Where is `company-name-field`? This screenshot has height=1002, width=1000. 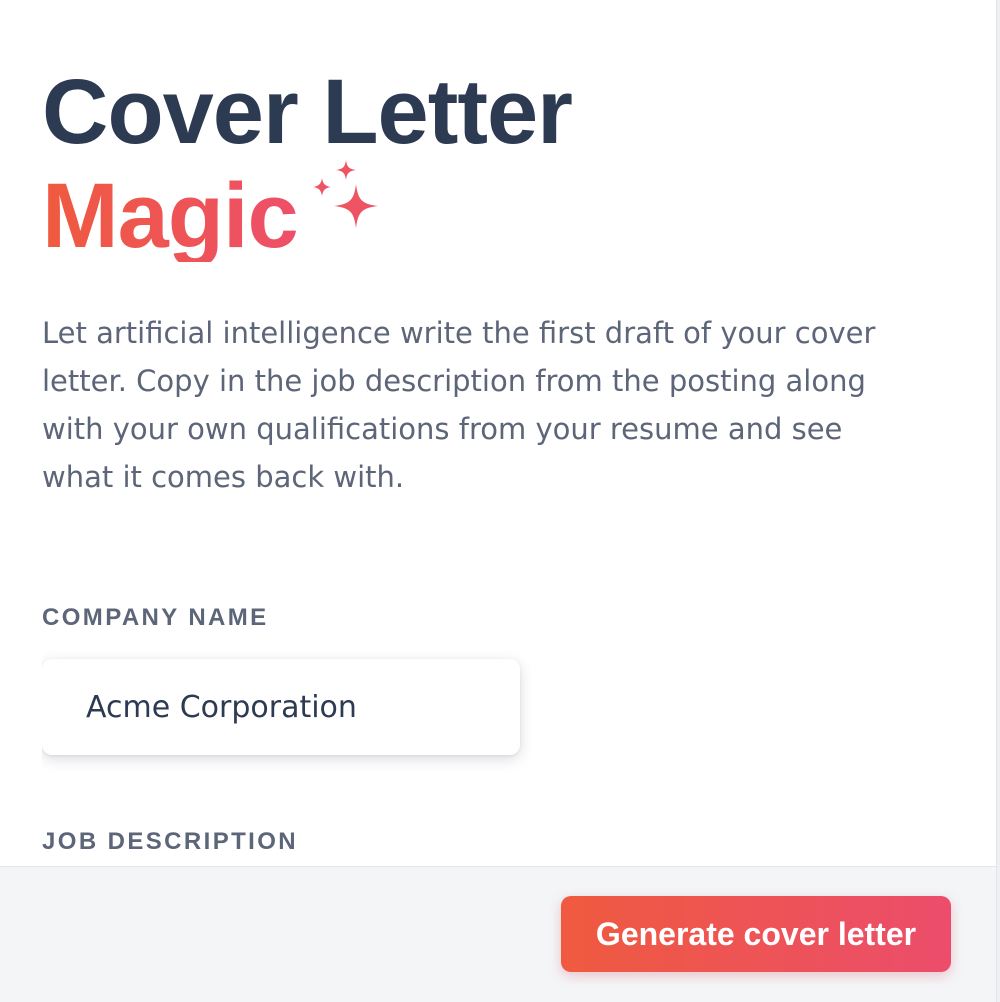 company-name-field is located at coordinates (281, 707).